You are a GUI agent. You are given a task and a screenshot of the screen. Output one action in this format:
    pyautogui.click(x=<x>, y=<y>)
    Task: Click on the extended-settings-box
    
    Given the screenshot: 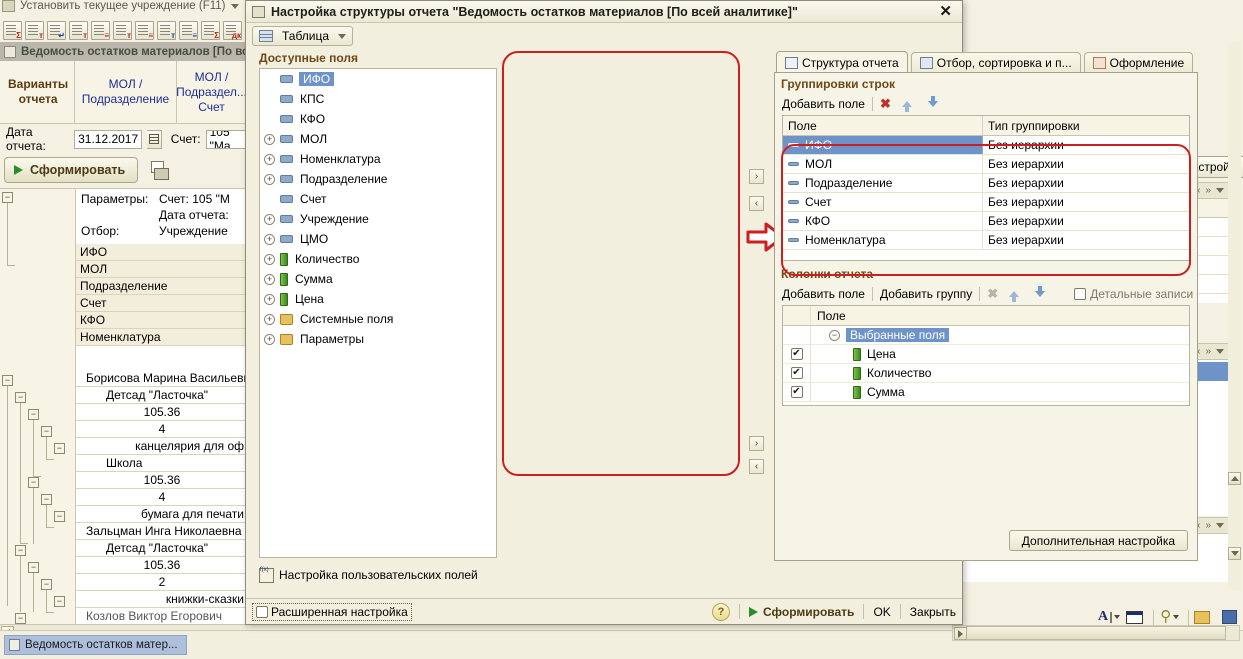 What is the action you would take?
    pyautogui.click(x=262, y=611)
    